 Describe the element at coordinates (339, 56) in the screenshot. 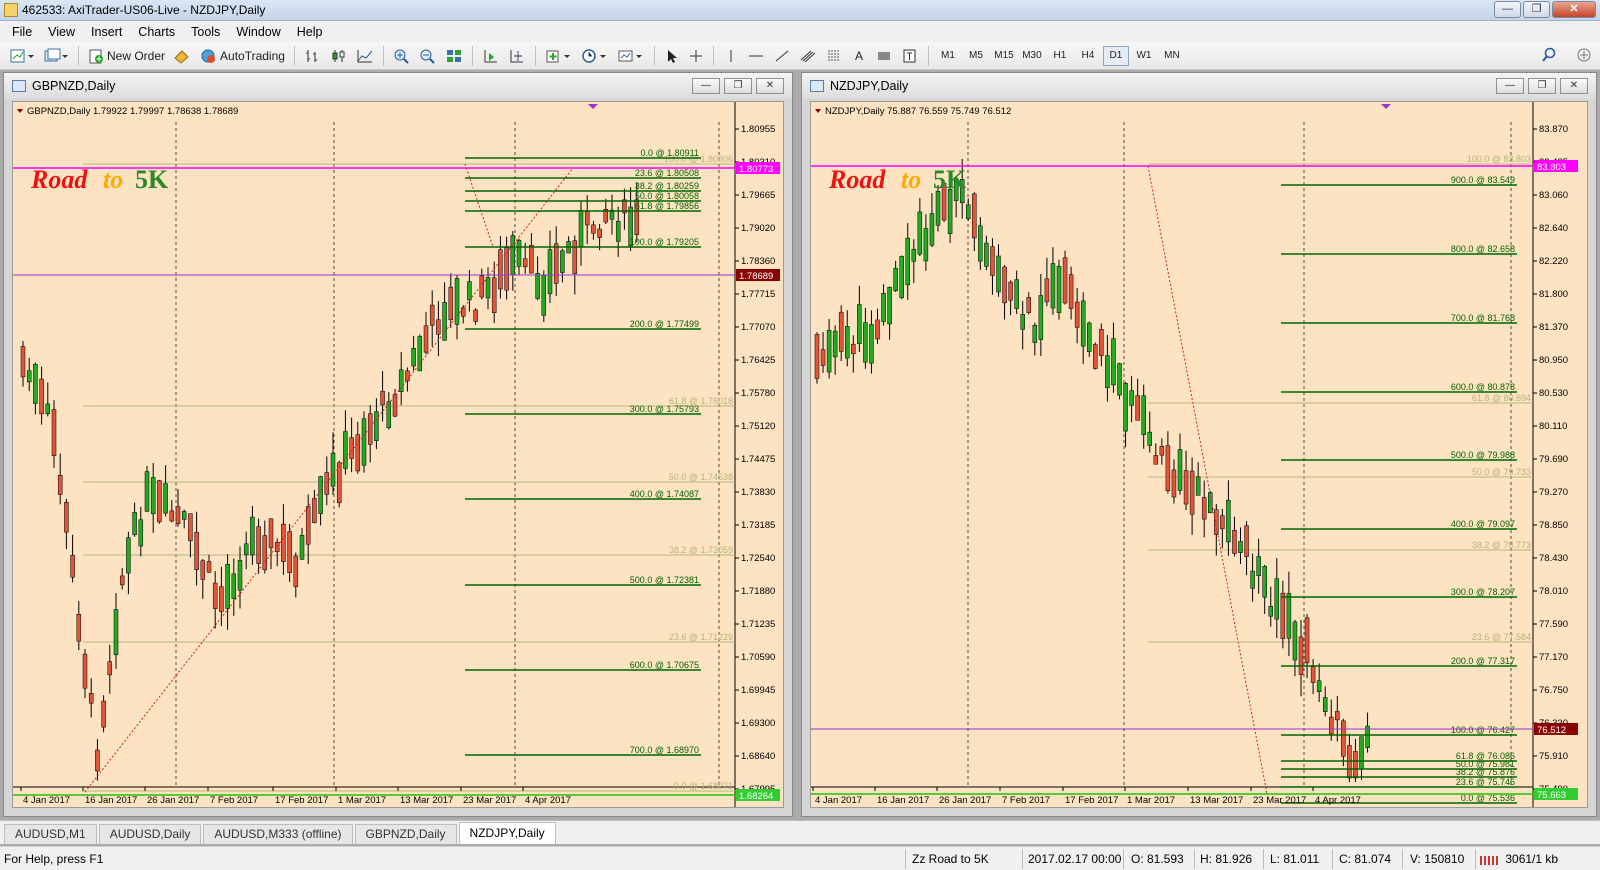

I see `candlestick-button` at that location.